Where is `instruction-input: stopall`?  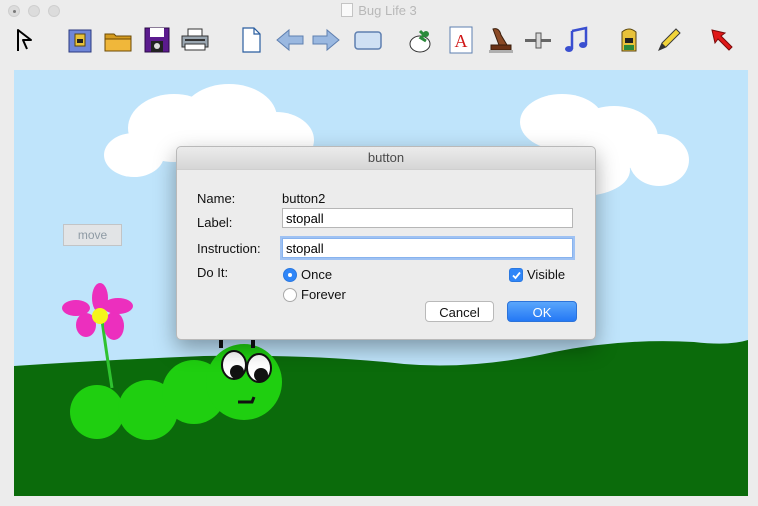
instruction-input: stopall is located at coordinates (427, 248).